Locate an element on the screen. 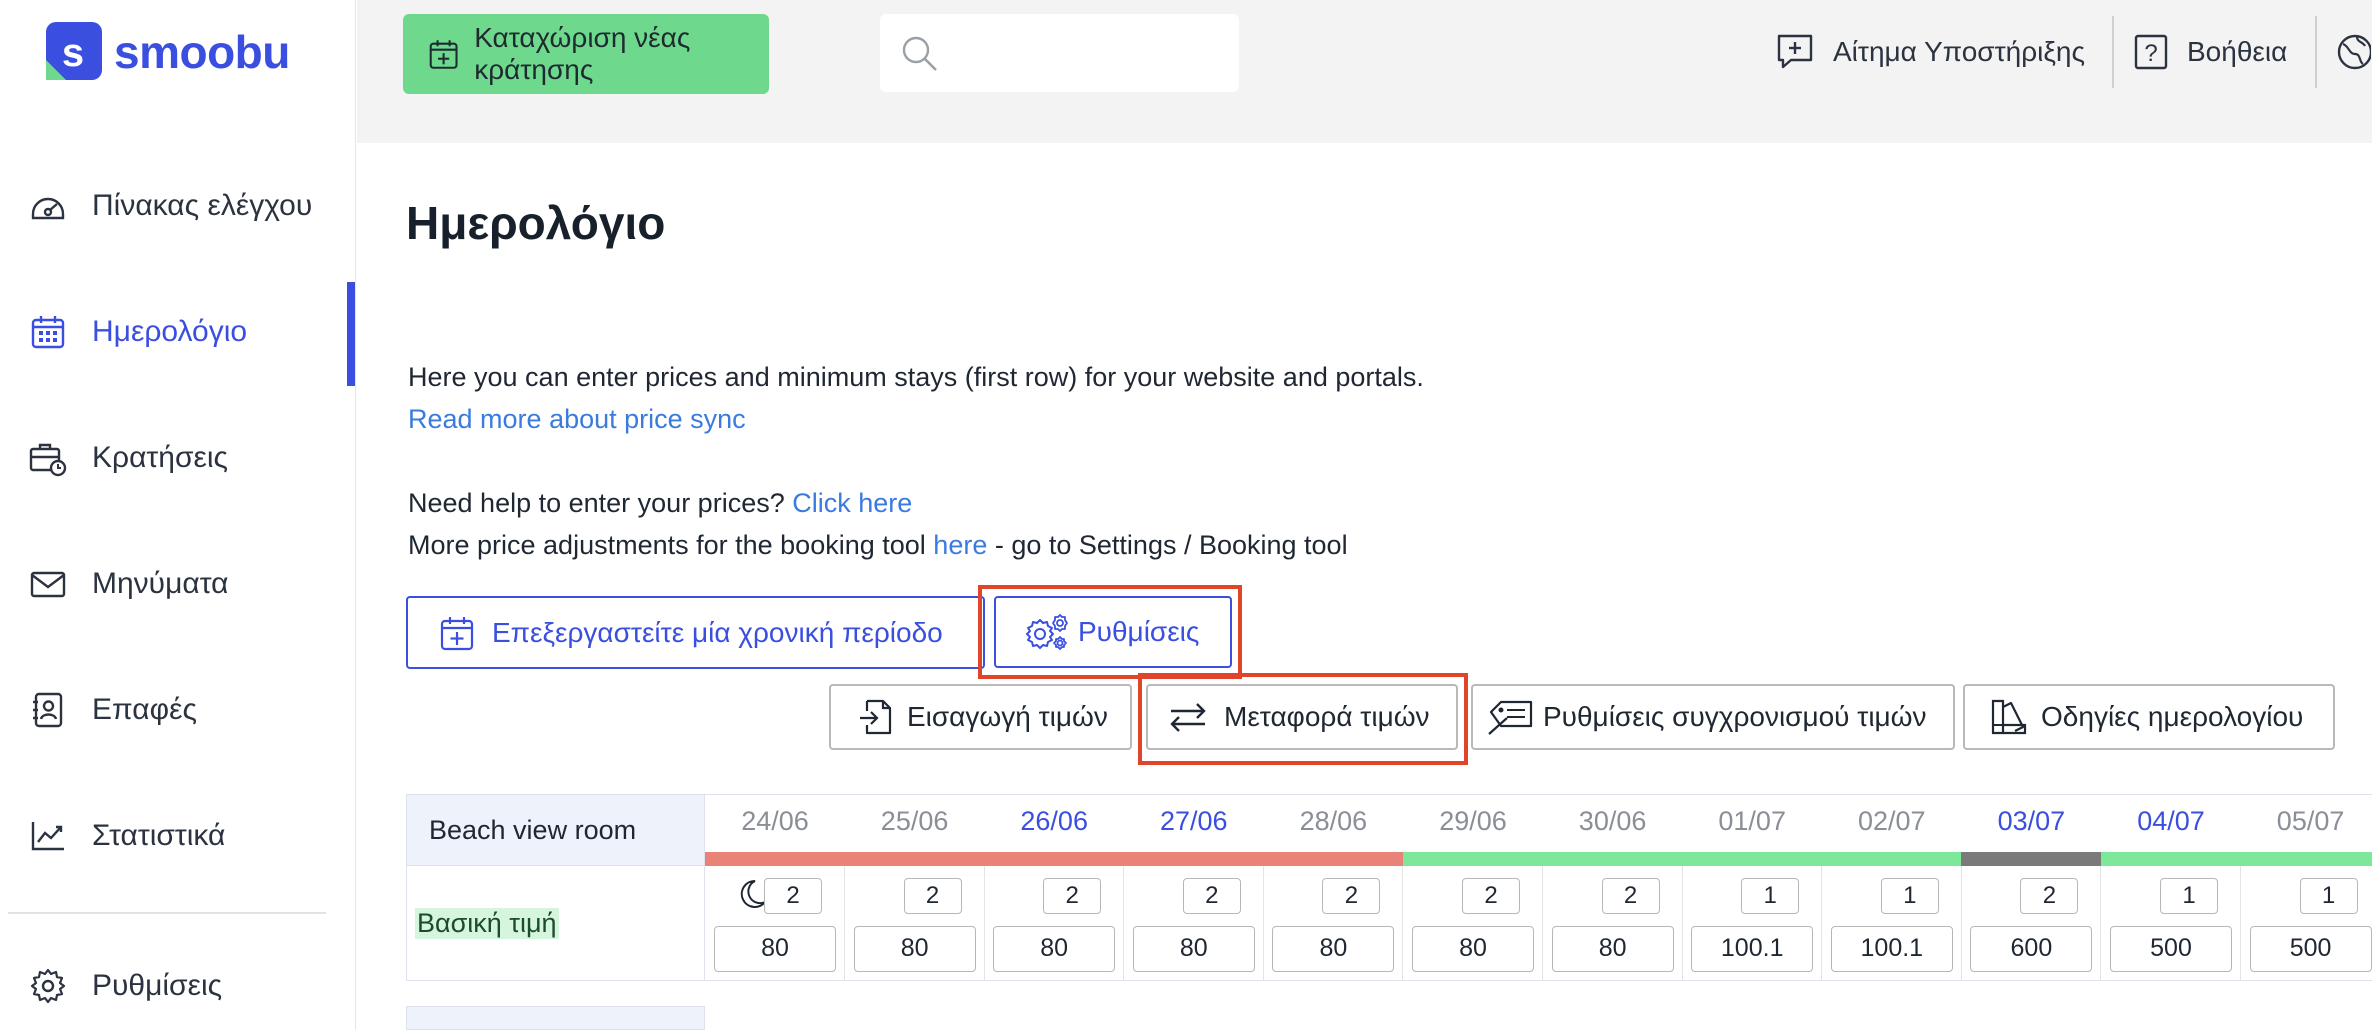 The width and height of the screenshot is (2372, 1030). help-link: ? Βοήθεια is located at coordinates (2210, 52).